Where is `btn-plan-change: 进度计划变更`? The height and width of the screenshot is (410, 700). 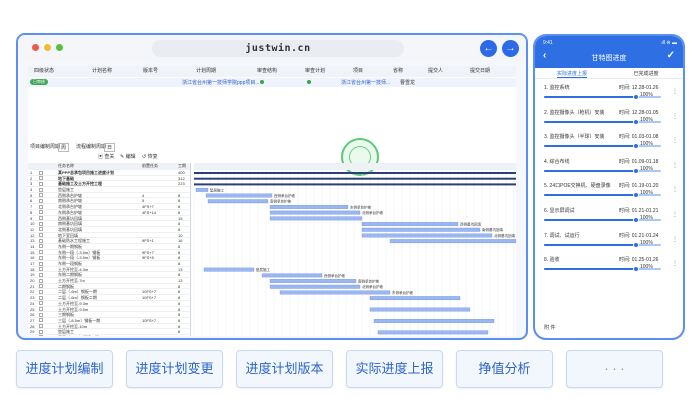 btn-plan-change: 进度计划变更 is located at coordinates (174, 369).